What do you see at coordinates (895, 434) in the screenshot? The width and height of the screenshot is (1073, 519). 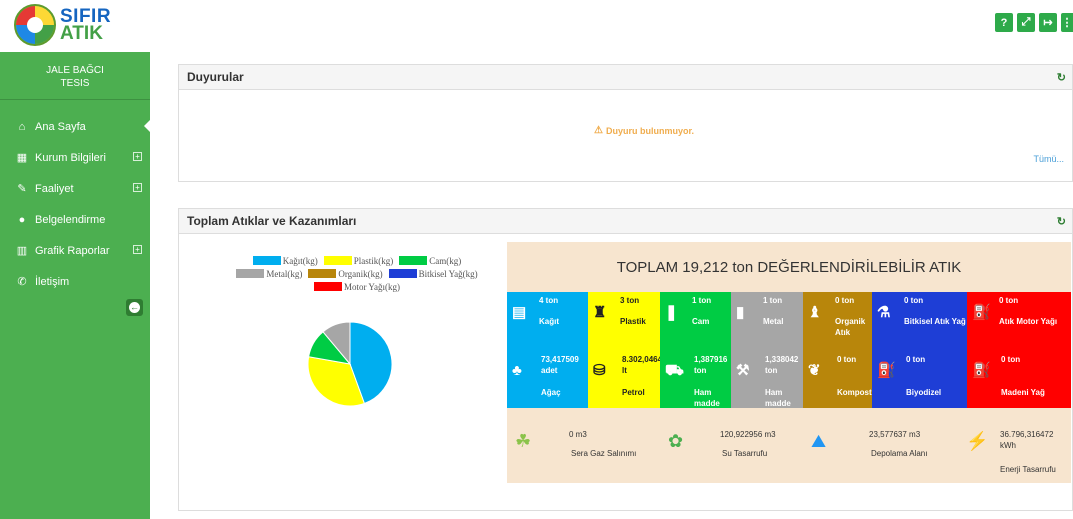 I see `savings-amount: 23,577637 m3` at bounding box center [895, 434].